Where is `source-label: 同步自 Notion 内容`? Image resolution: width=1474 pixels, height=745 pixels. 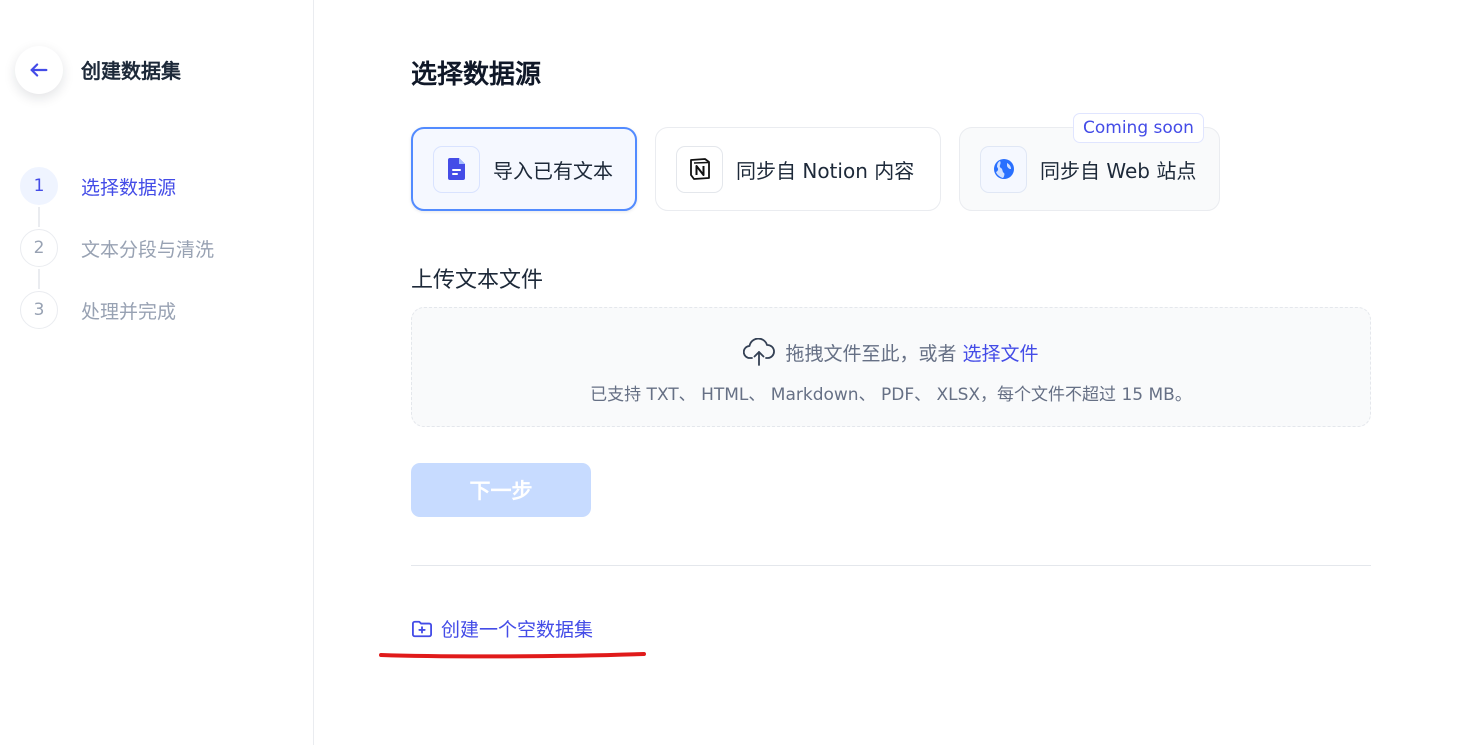
source-label: 同步自 Notion 内容 is located at coordinates (825, 170).